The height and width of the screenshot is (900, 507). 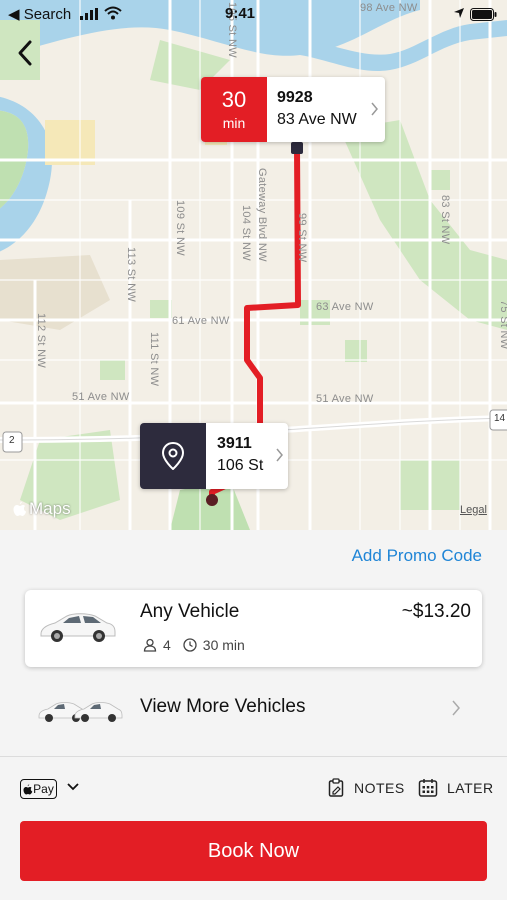 What do you see at coordinates (131, 275) in the screenshot?
I see `street-label: 113 St NW` at bounding box center [131, 275].